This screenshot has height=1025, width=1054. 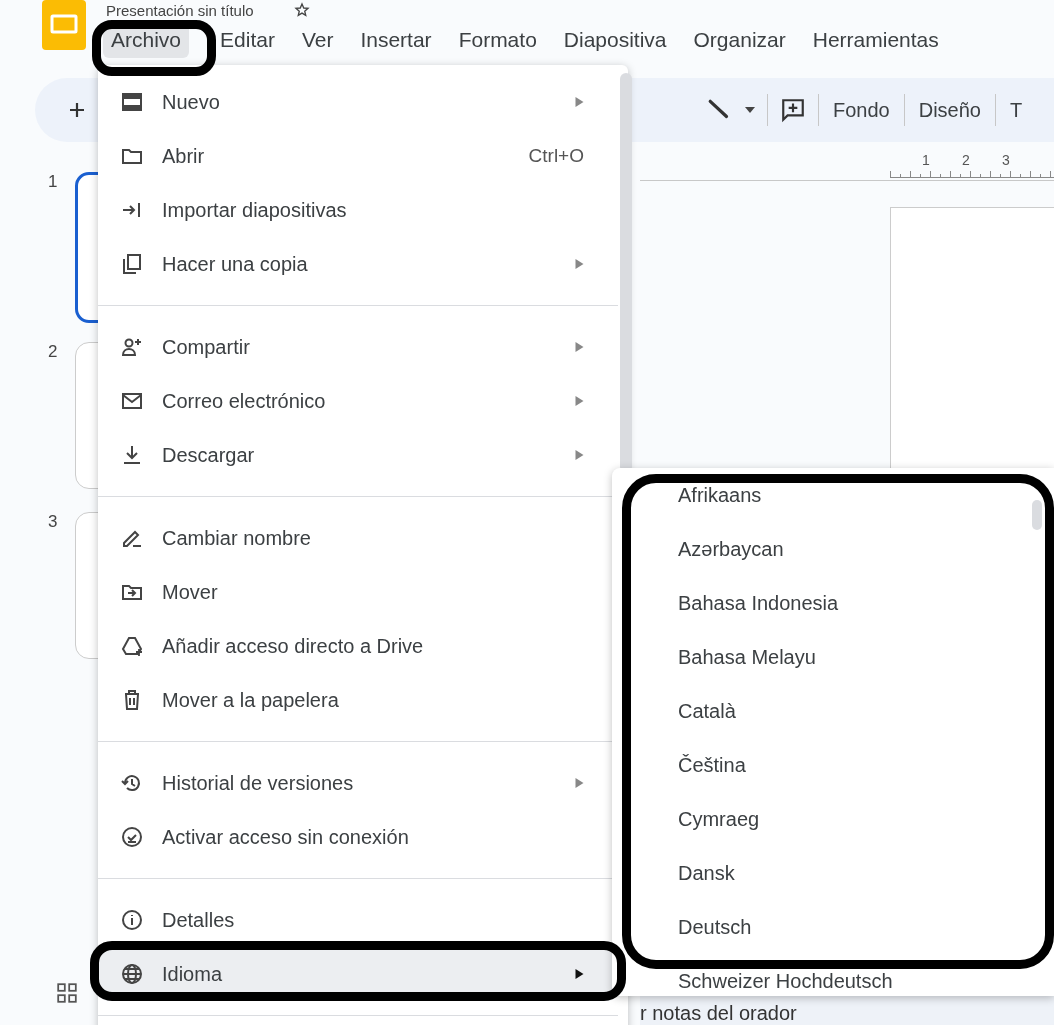 I want to click on menu-item: Correo electrónico, so click(x=358, y=401).